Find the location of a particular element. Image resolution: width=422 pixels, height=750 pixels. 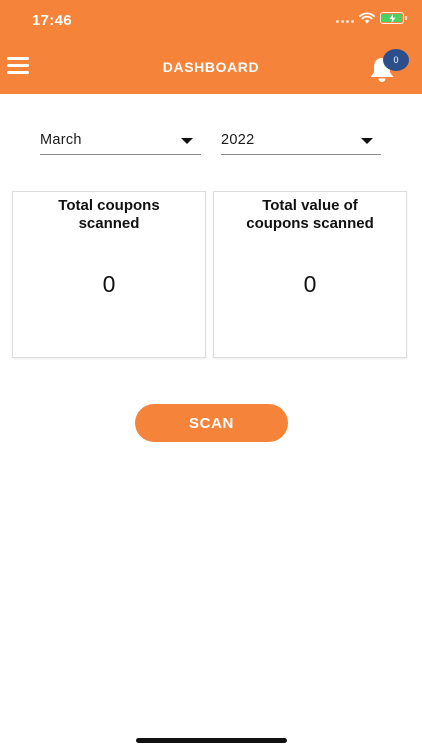

page-title: DASHBOARD is located at coordinates (211, 67).